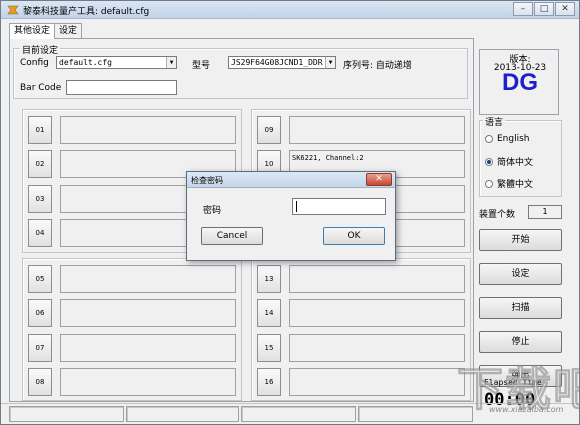  I want to click on barcode-input, so click(121, 87).